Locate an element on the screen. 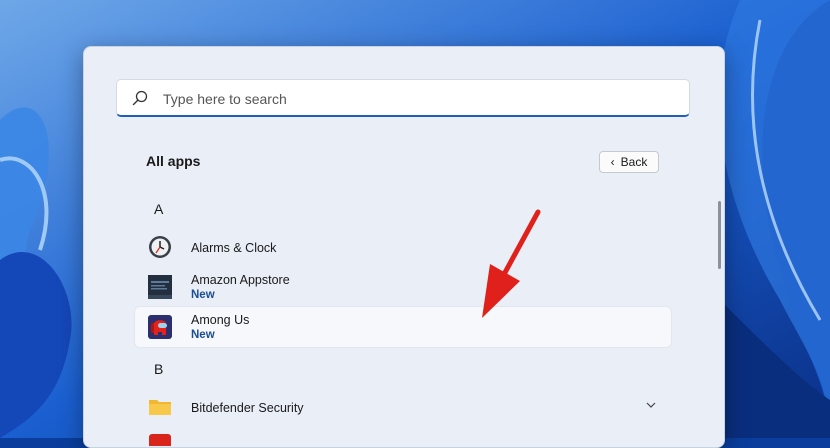 This screenshot has width=830, height=448. amazon-appstore-icon is located at coordinates (160, 287).